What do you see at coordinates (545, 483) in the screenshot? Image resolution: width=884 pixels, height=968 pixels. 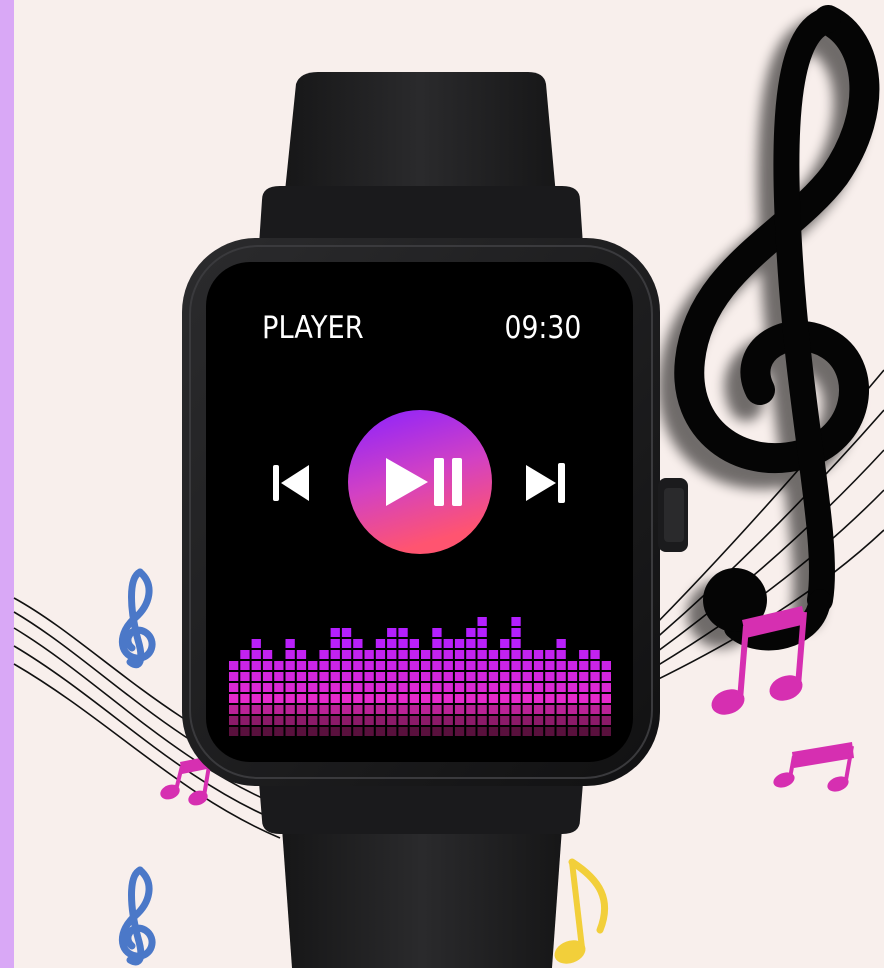 I see `next-button` at bounding box center [545, 483].